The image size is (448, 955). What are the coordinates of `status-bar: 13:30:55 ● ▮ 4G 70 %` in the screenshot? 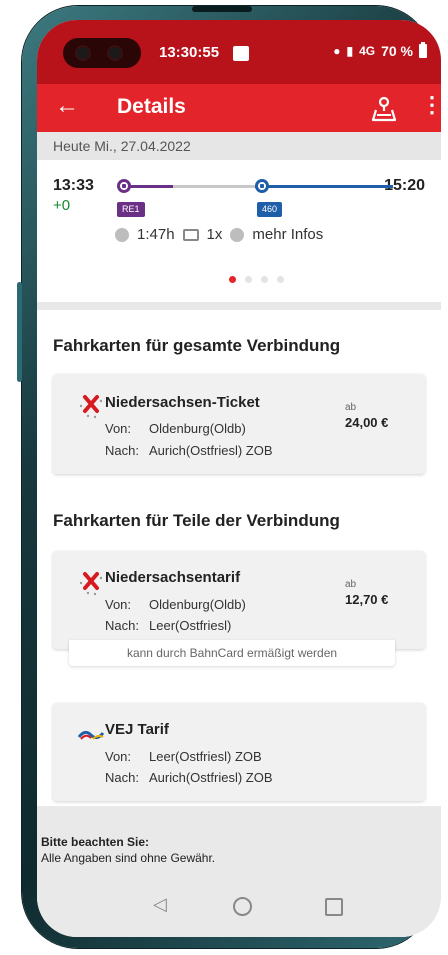 It's located at (239, 52).